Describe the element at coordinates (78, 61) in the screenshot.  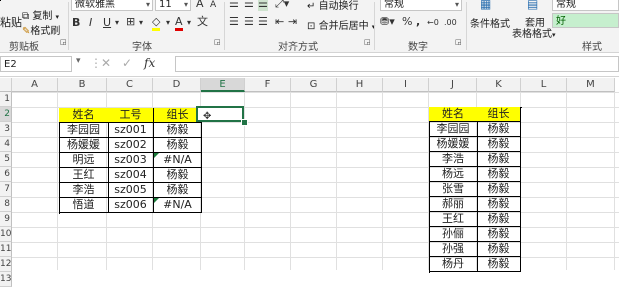
I see `name-box-dropdown-icon: ▾` at that location.